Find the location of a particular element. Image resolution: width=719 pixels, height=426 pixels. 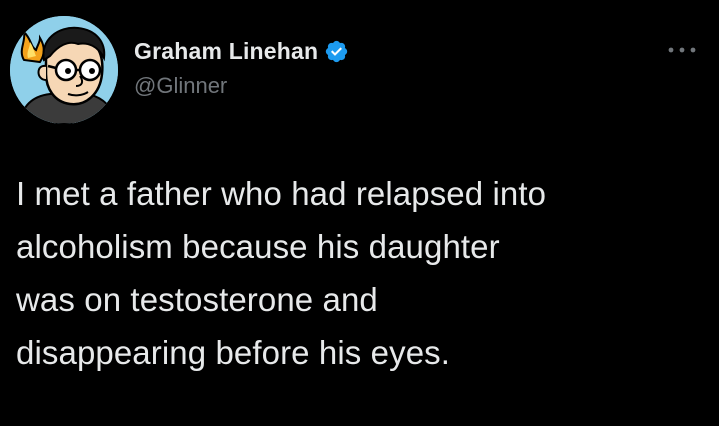

verified-badge-icon is located at coordinates (336, 51).